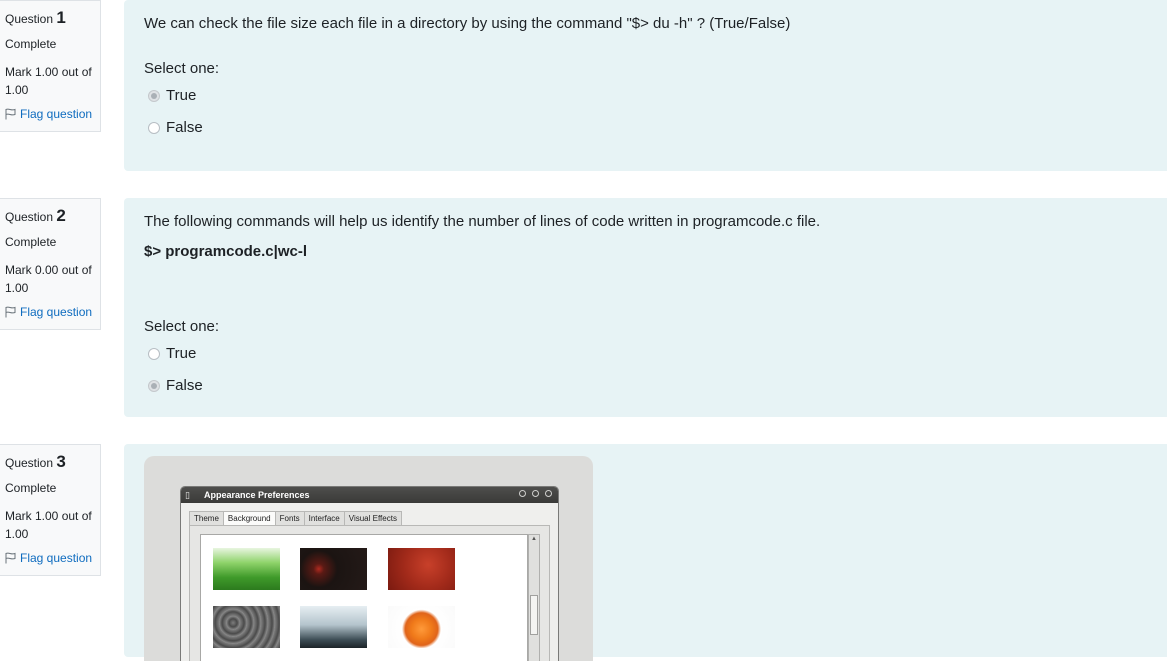 Image resolution: width=1167 pixels, height=661 pixels. Describe the element at coordinates (534, 615) in the screenshot. I see `scrollbar-thumb` at that location.